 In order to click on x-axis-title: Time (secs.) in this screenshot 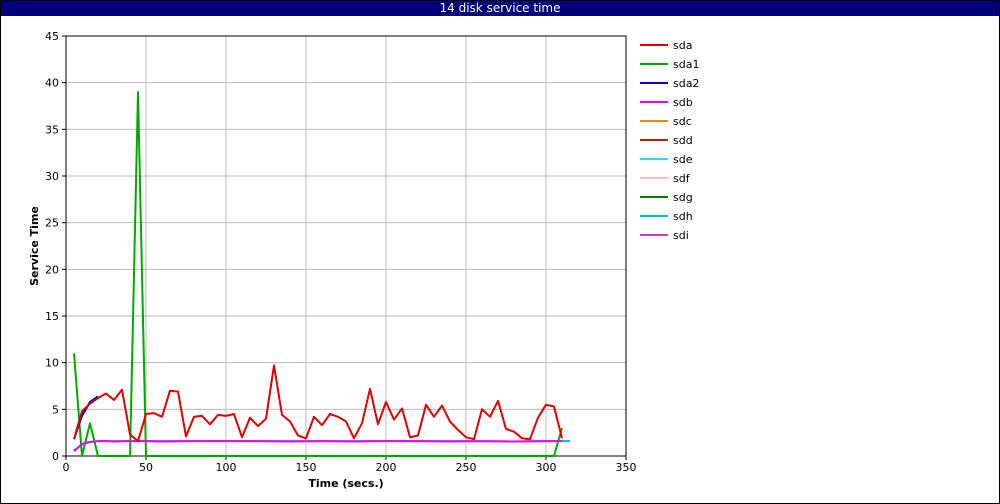, I will do `click(345, 483)`.